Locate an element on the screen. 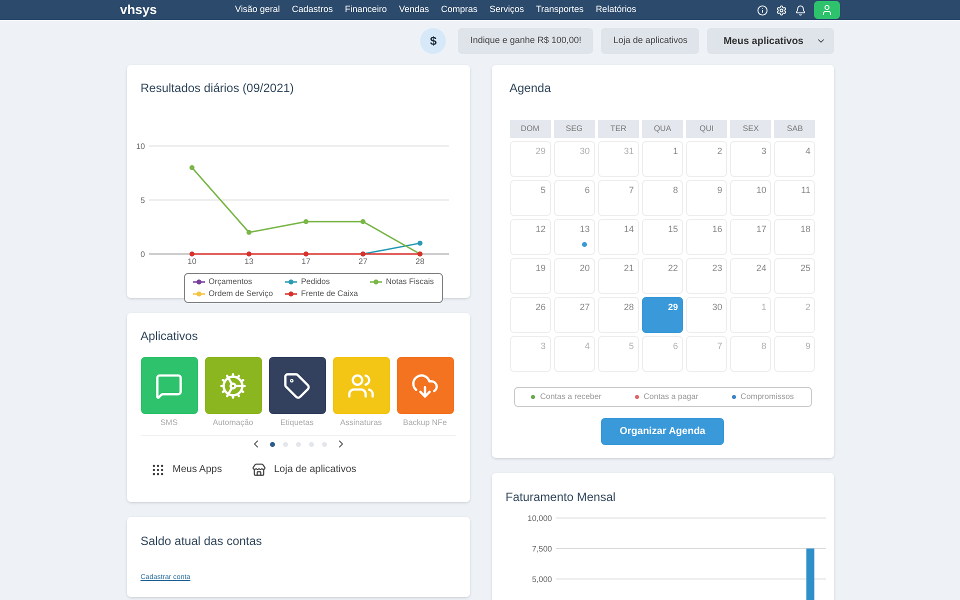 The image size is (960, 600). toolbar-button: Indique e ganhe R$ 100,00! is located at coordinates (526, 41).